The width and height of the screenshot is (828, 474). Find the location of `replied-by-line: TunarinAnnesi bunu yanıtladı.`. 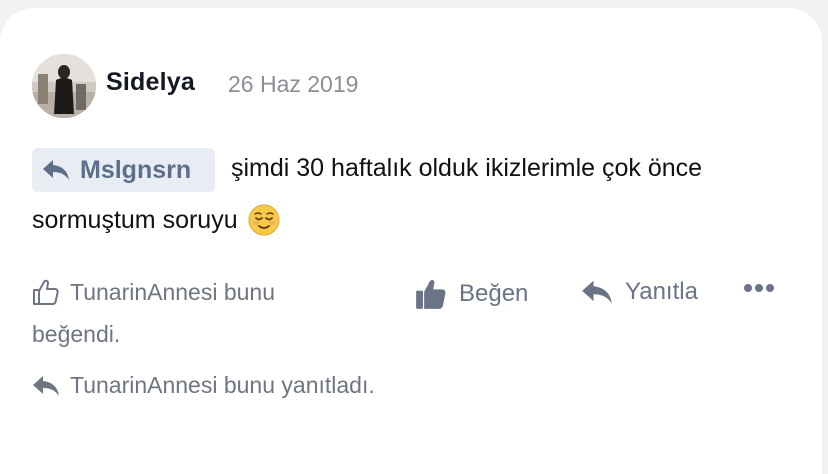

replied-by-line: TunarinAnnesi bunu yanıtladı. is located at coordinates (203, 385).